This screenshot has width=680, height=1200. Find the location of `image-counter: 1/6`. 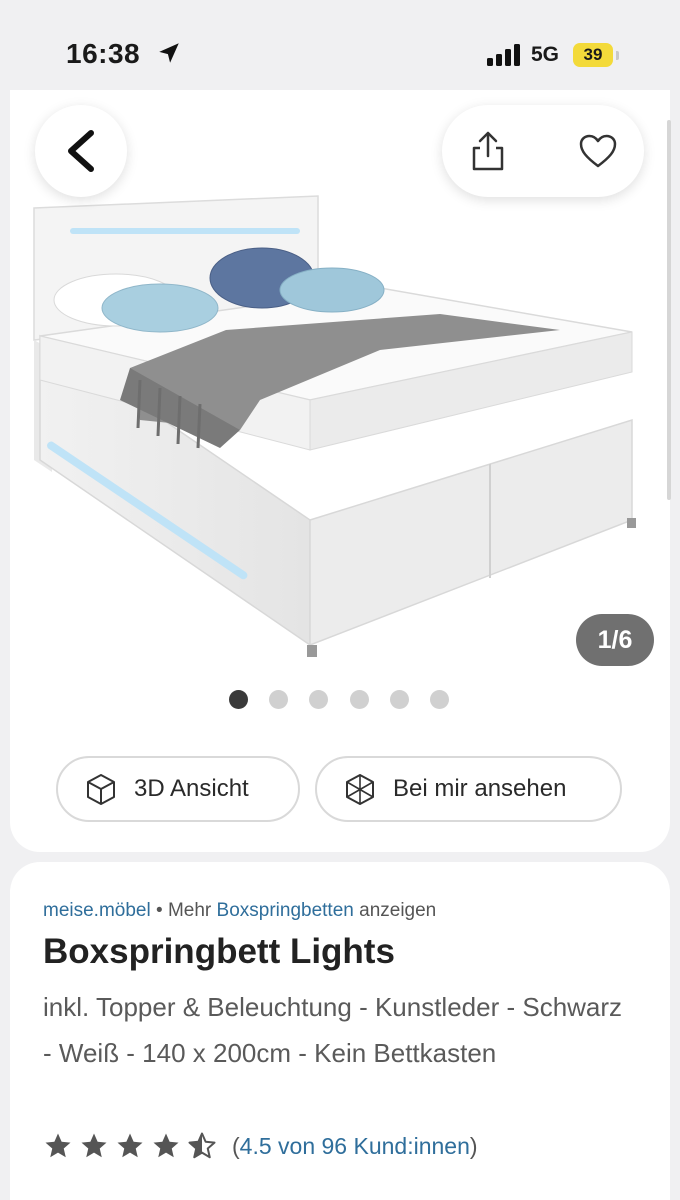

image-counter: 1/6 is located at coordinates (615, 640).